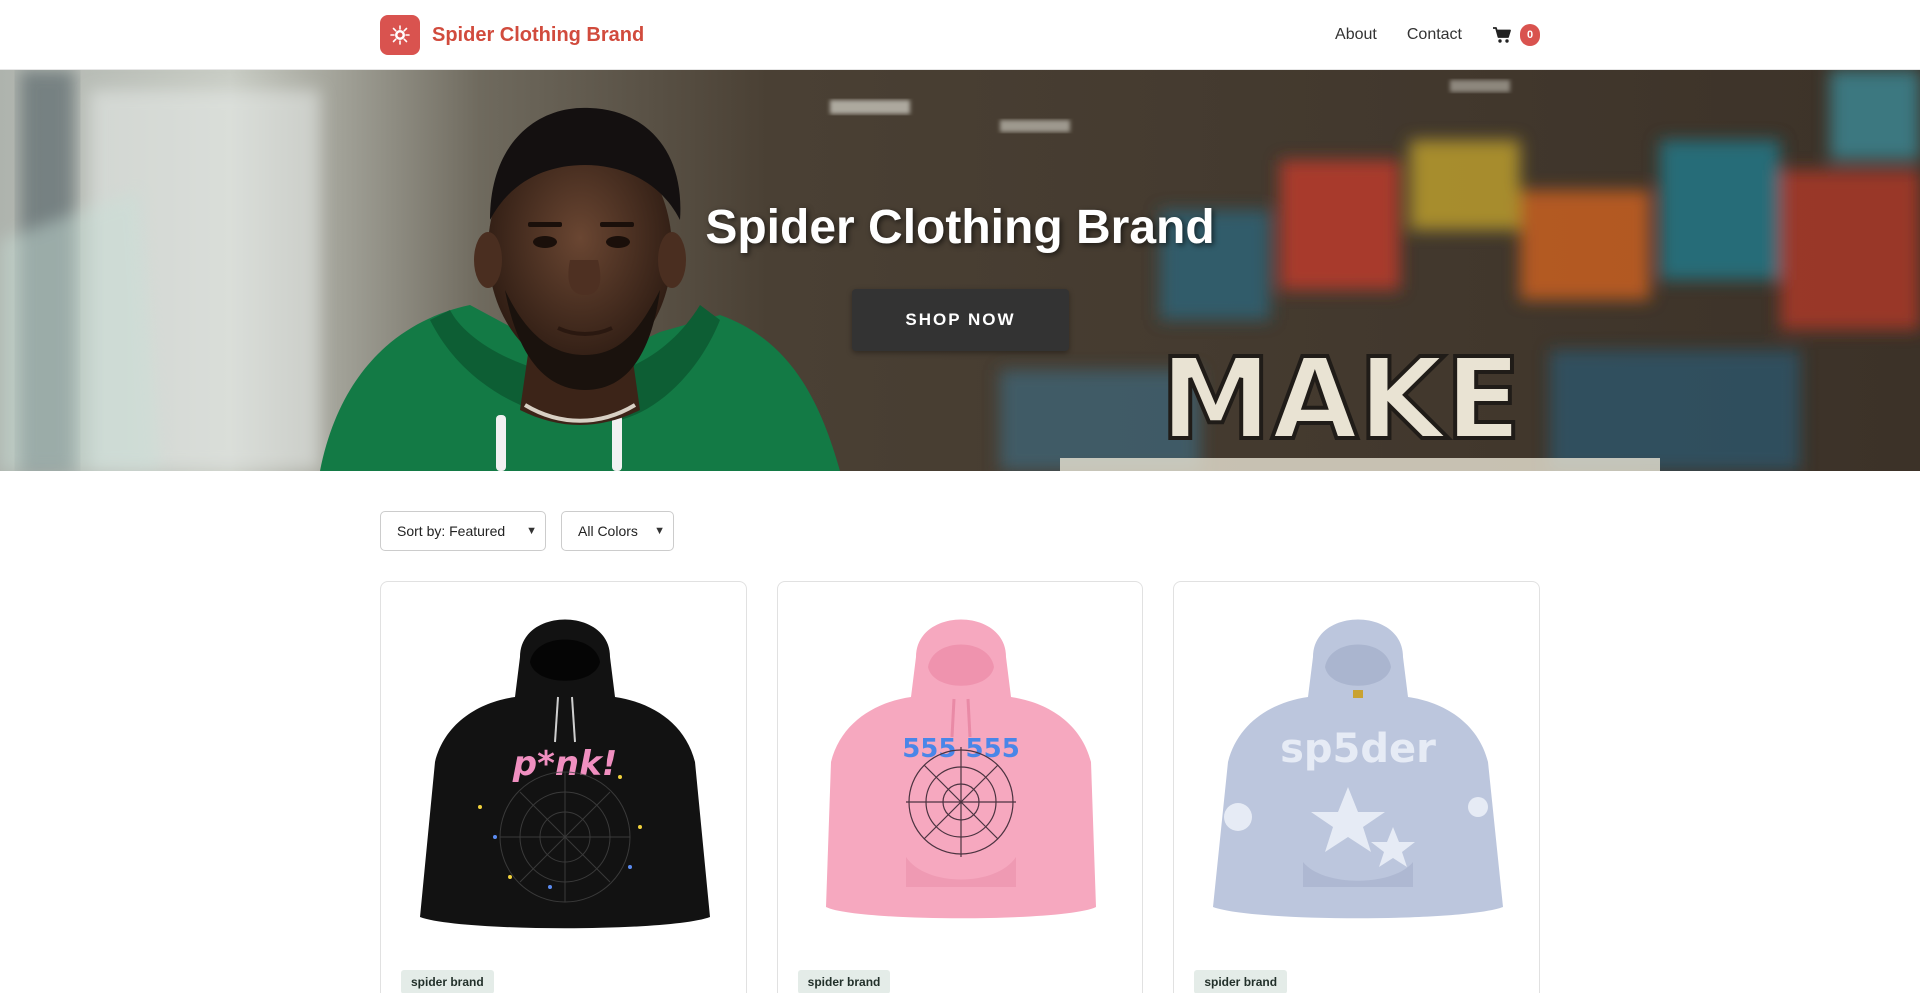  What do you see at coordinates (1340, 400) in the screenshot?
I see `svg-text: MAKE` at bounding box center [1340, 400].